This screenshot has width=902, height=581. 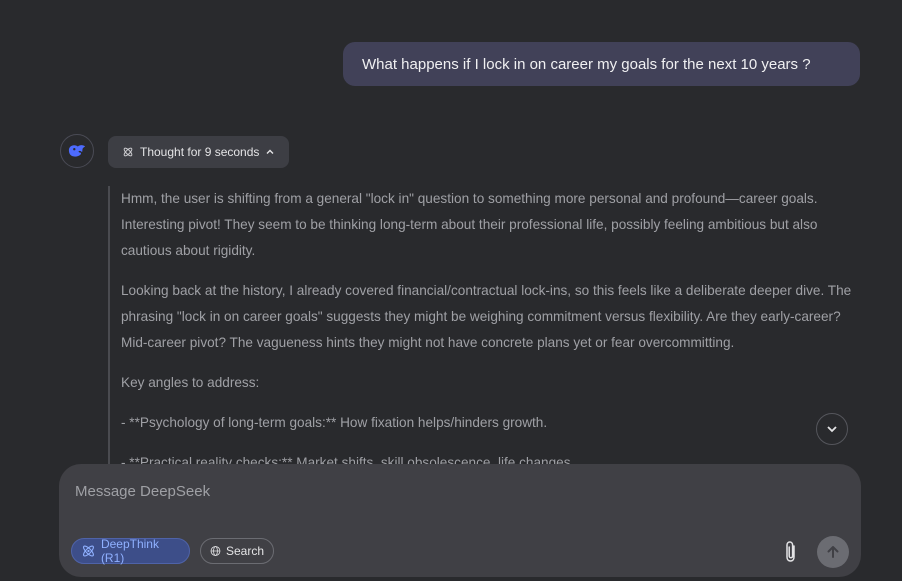 I want to click on chevron-down-icon, so click(x=832, y=429).